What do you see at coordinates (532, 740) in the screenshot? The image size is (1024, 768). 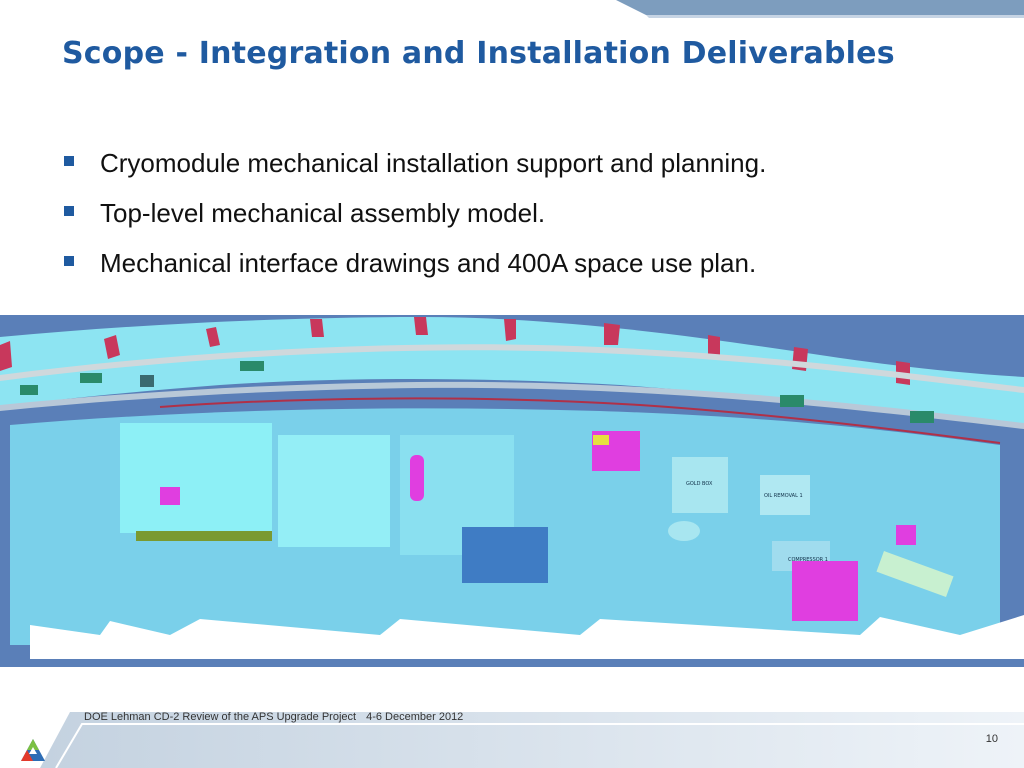 I see `footer-band` at bounding box center [532, 740].